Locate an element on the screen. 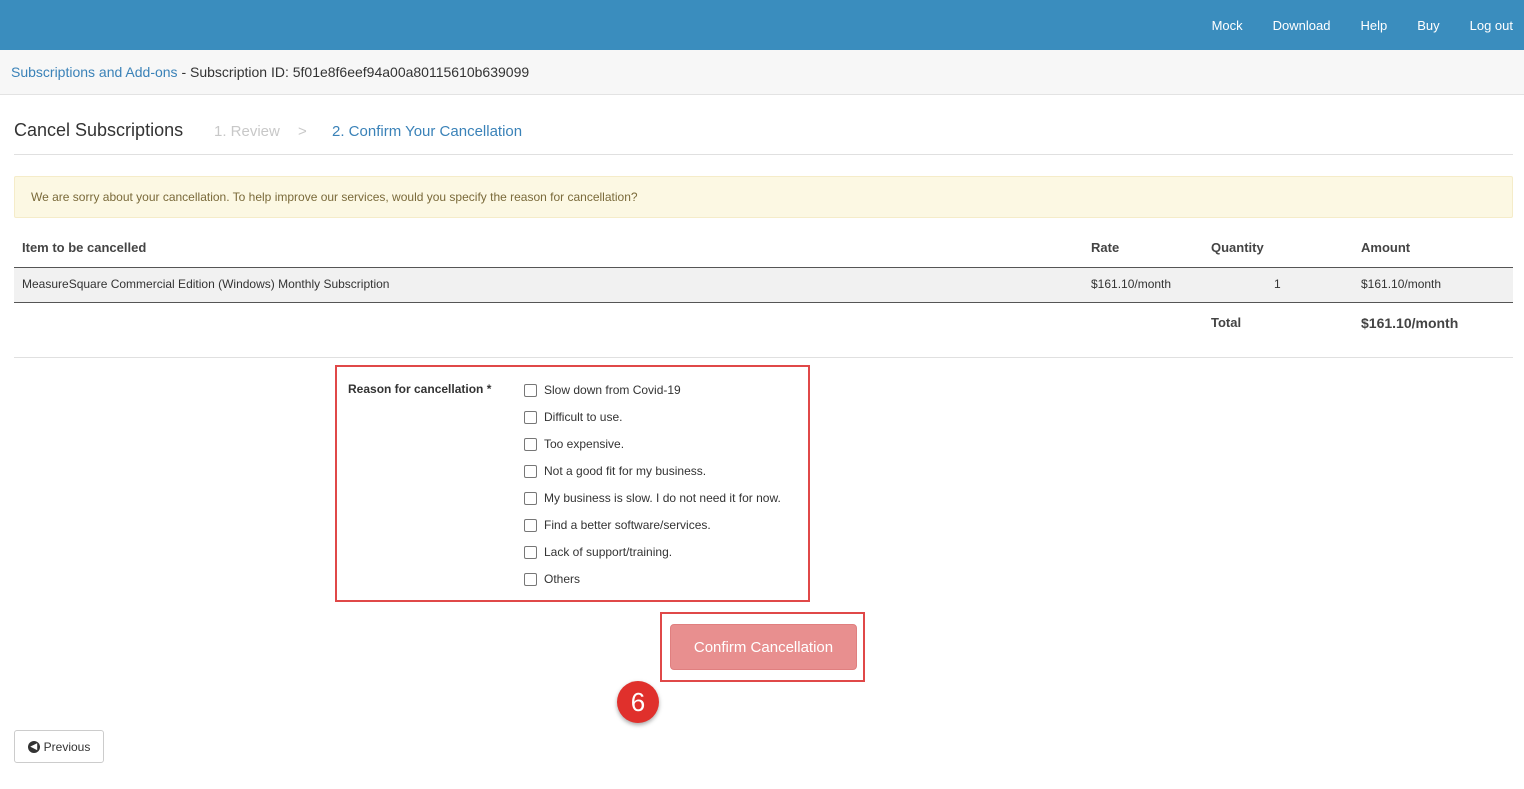 Image resolution: width=1524 pixels, height=789 pixels. reason-checkbox-covid is located at coordinates (530, 390).